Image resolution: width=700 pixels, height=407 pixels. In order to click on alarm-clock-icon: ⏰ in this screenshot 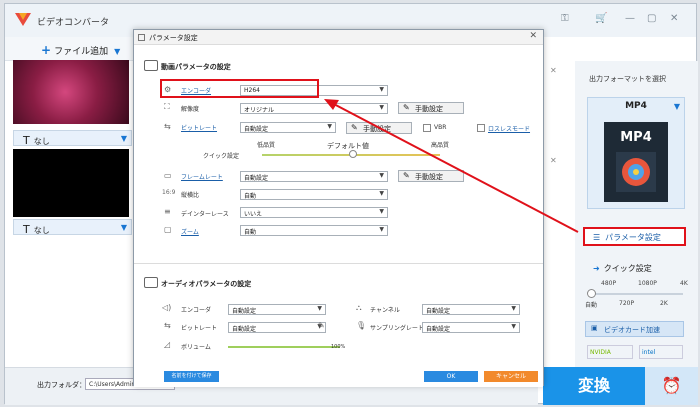, I will do `click(671, 386)`.